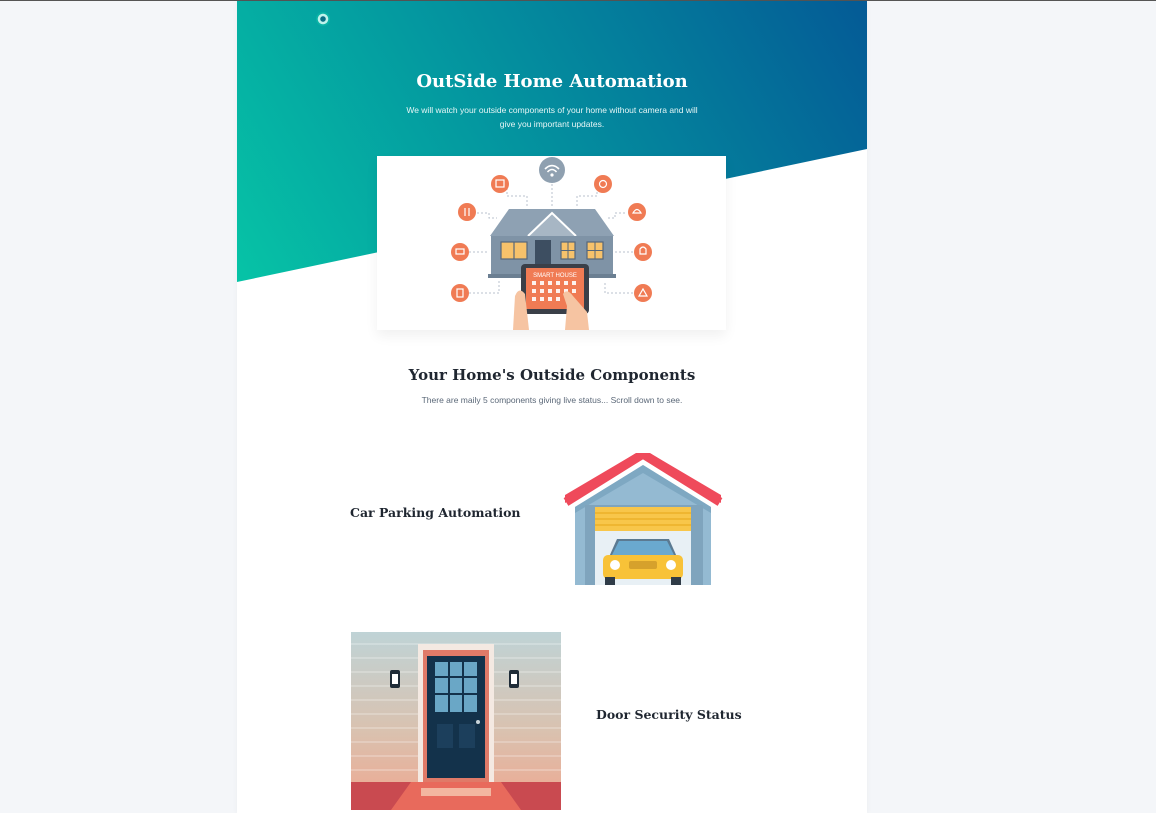  I want to click on feature-title-door-security: Door Security Status, so click(669, 714).